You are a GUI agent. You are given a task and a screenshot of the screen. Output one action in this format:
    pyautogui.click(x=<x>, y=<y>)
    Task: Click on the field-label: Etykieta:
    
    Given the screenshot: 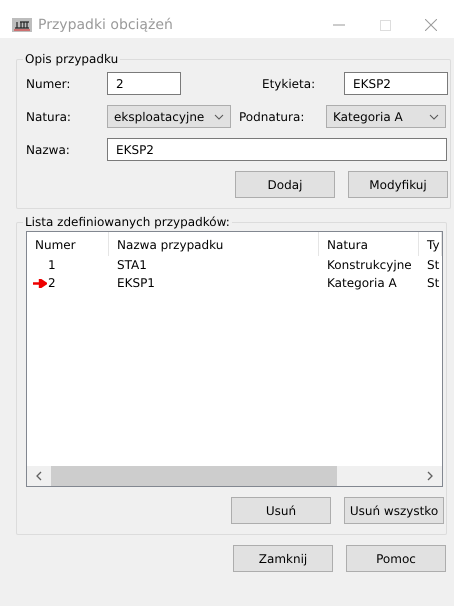 What is the action you would take?
    pyautogui.click(x=289, y=83)
    